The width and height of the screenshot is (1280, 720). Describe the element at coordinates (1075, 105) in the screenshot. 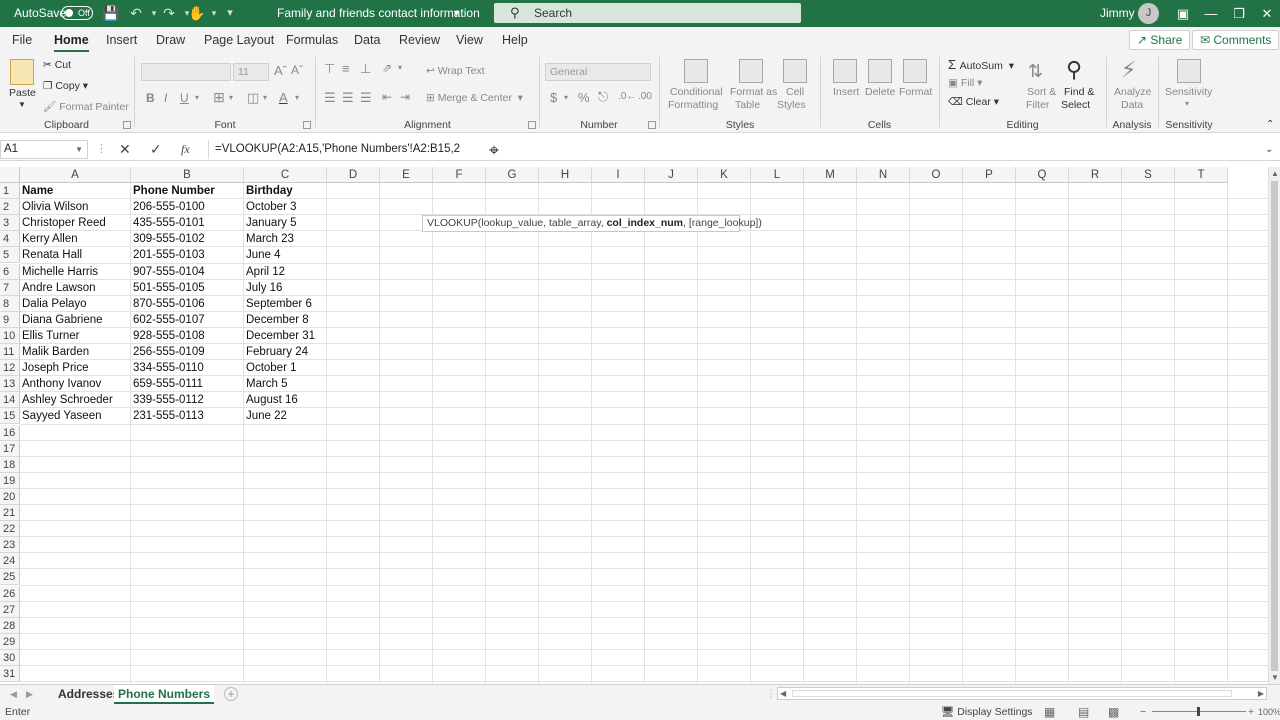

I see `find-select-label-2: Select` at that location.